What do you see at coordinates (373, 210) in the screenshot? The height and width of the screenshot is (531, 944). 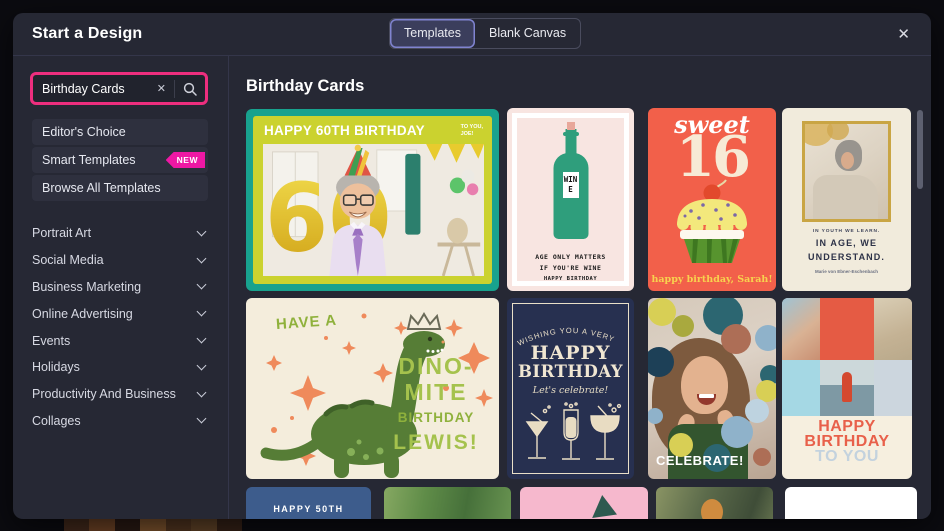 I see `template-photo: 60` at bounding box center [373, 210].